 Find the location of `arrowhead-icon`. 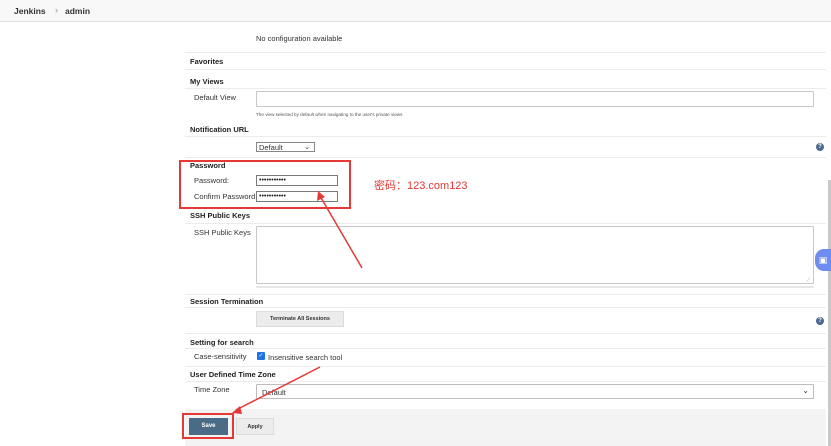

arrowhead-icon is located at coordinates (321, 196).